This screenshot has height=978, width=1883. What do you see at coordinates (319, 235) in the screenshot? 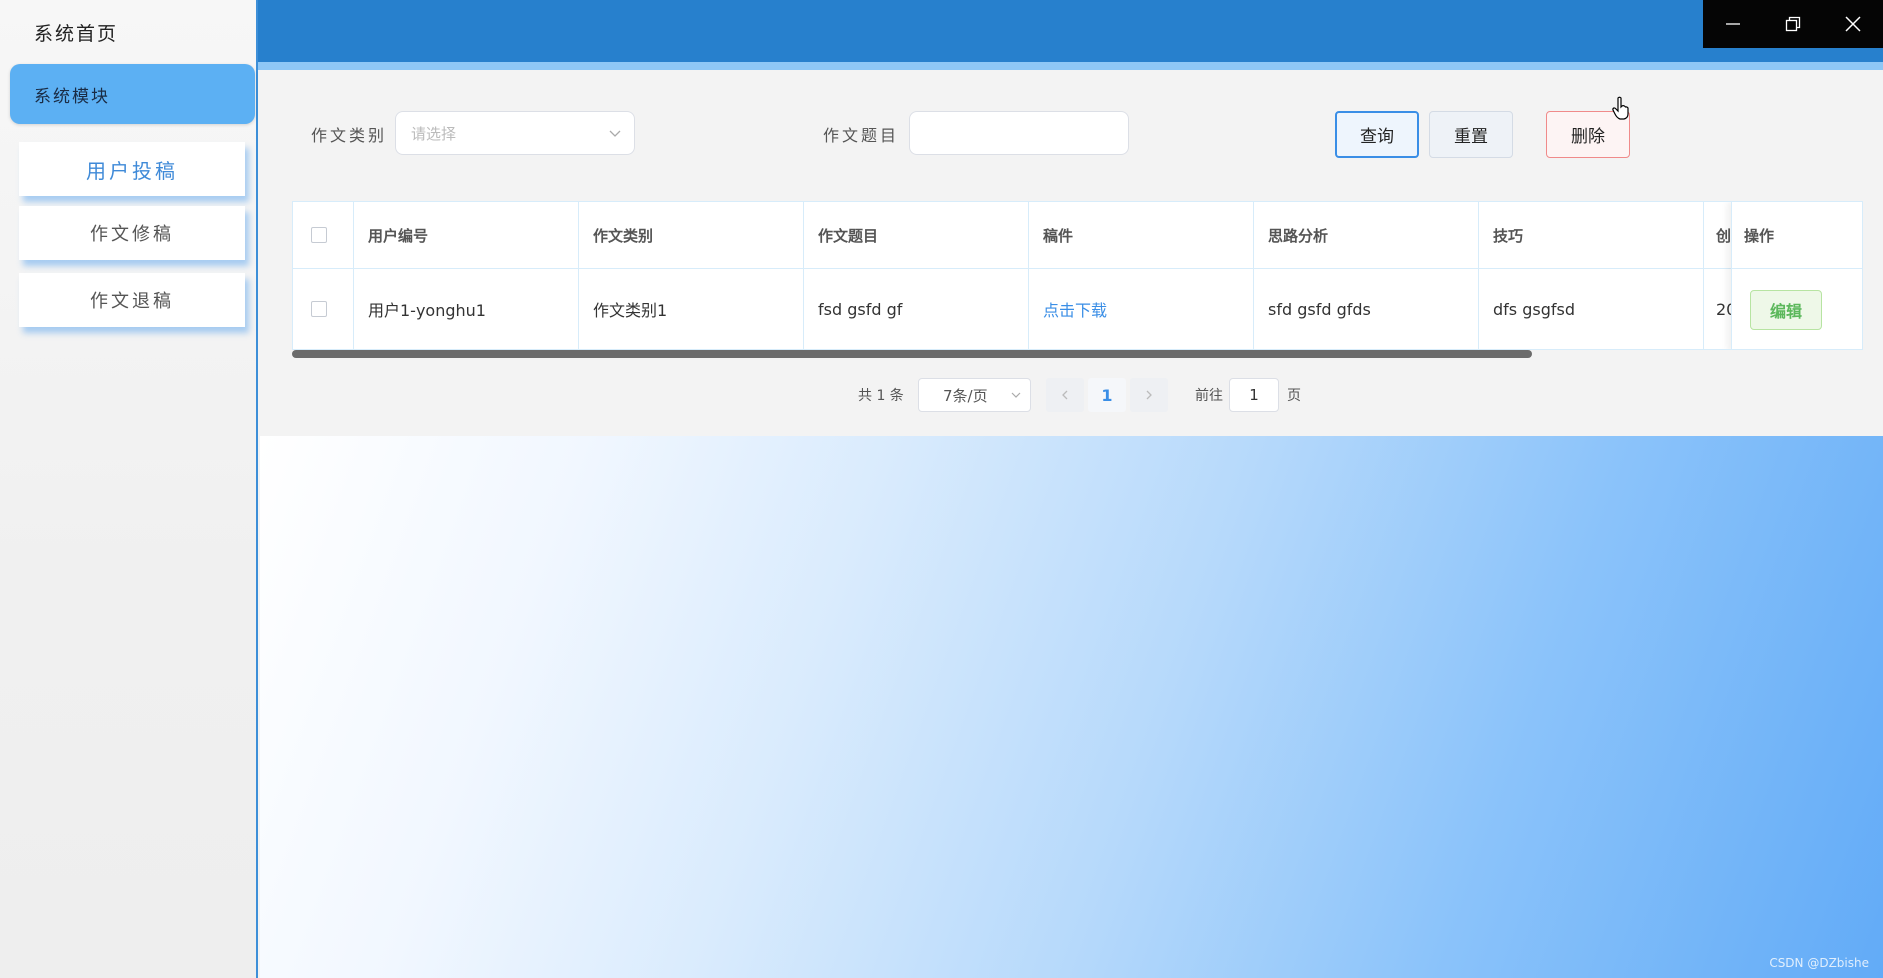
I see `select-all-checkbox` at bounding box center [319, 235].